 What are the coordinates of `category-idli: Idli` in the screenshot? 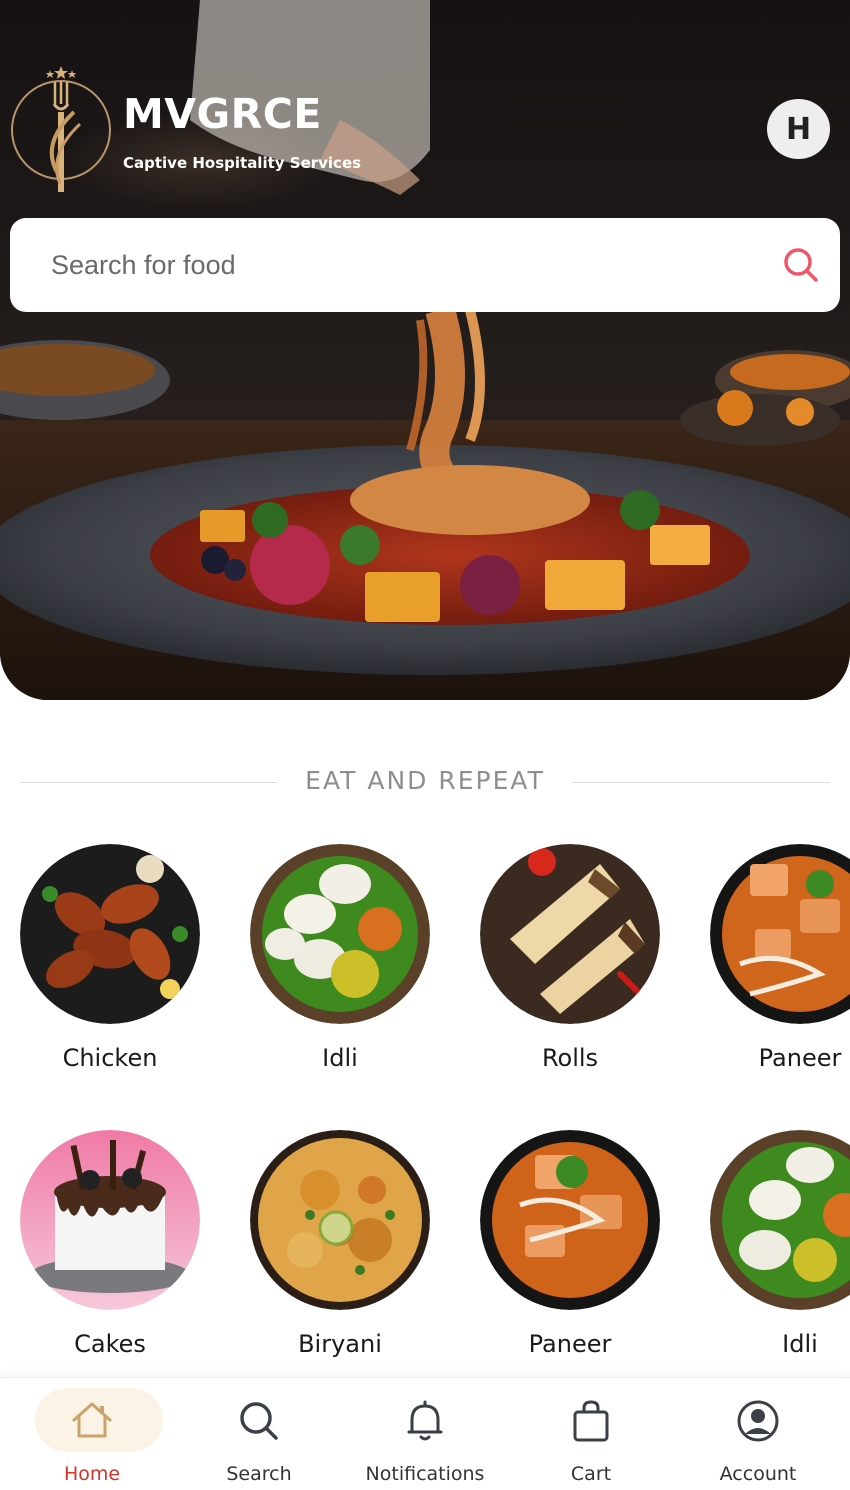 It's located at (340, 958).